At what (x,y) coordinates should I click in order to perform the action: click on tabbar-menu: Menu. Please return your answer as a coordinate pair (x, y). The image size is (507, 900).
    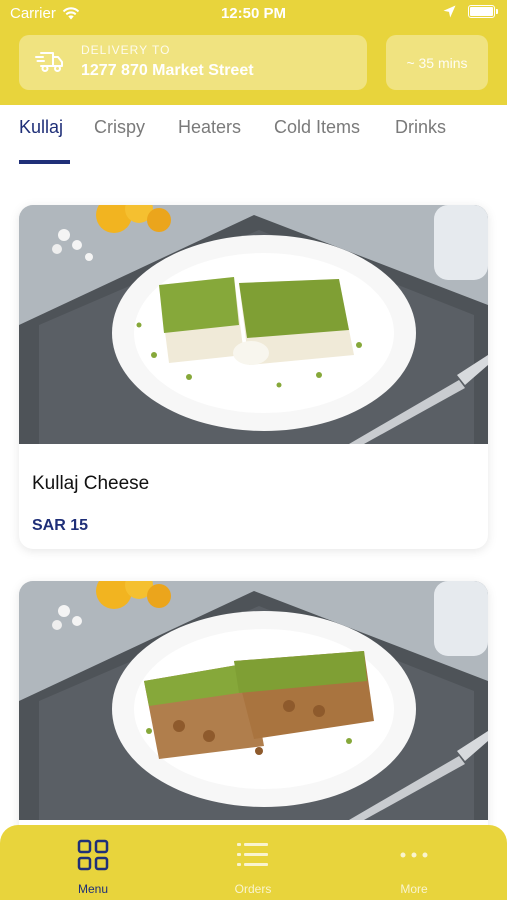
    Looking at the image, I should click on (93, 867).